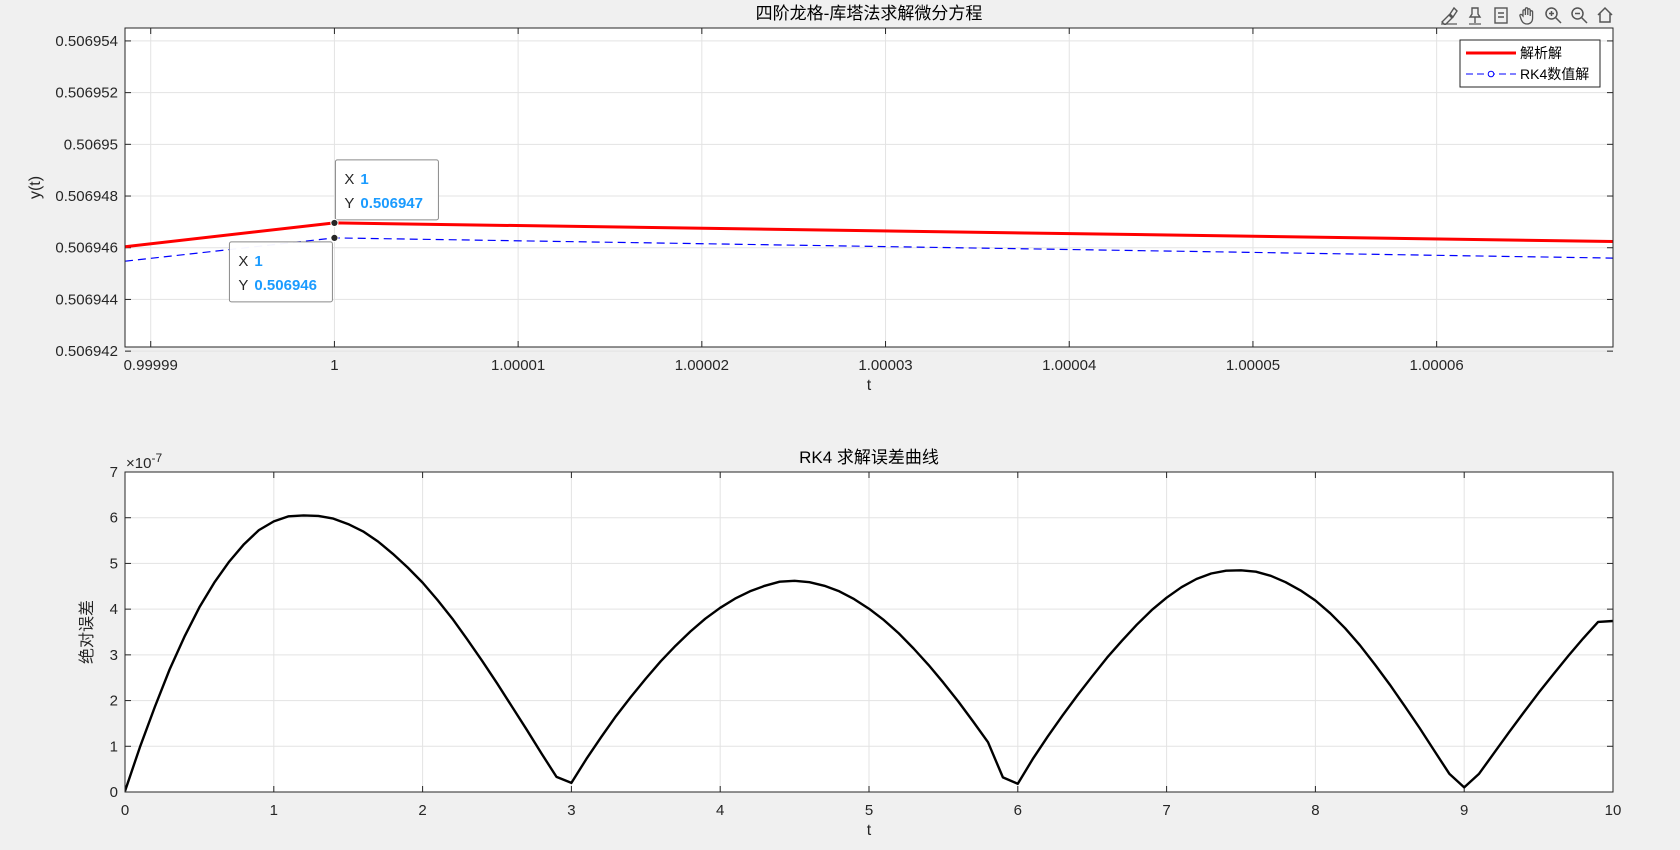 This screenshot has height=850, width=1680. I want to click on x-tick-label: 1.00004, so click(1069, 365).